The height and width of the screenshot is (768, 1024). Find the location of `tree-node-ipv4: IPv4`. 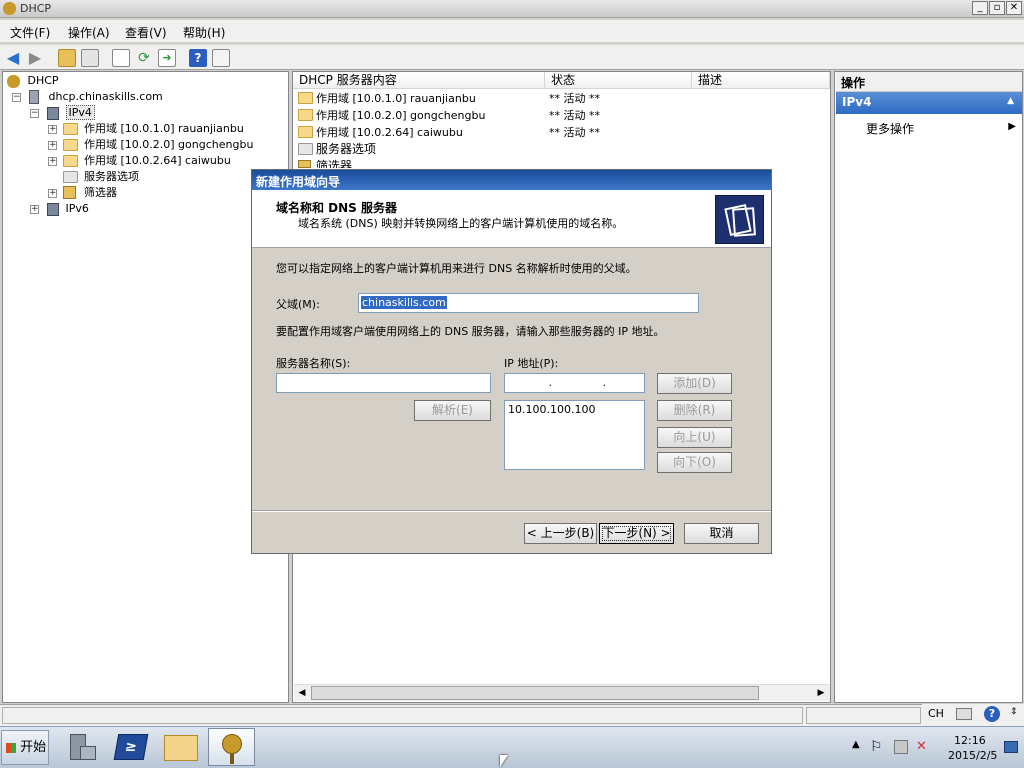

tree-node-ipv4: IPv4 is located at coordinates (71, 113).